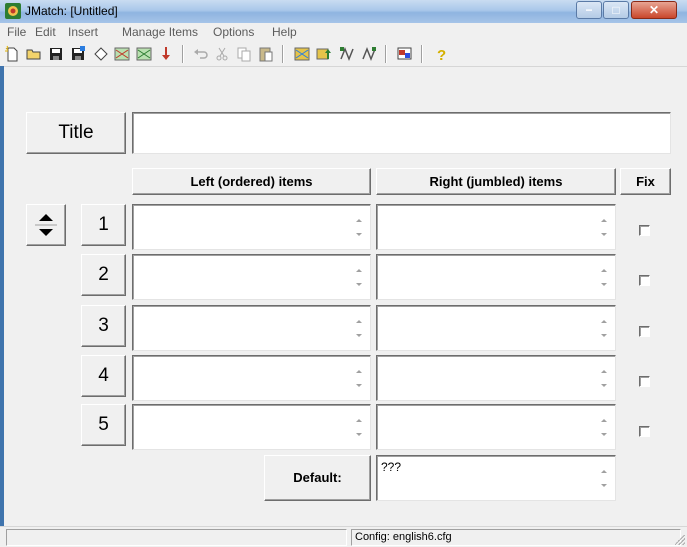  I want to click on up-down-arrows-icon, so click(46, 225).